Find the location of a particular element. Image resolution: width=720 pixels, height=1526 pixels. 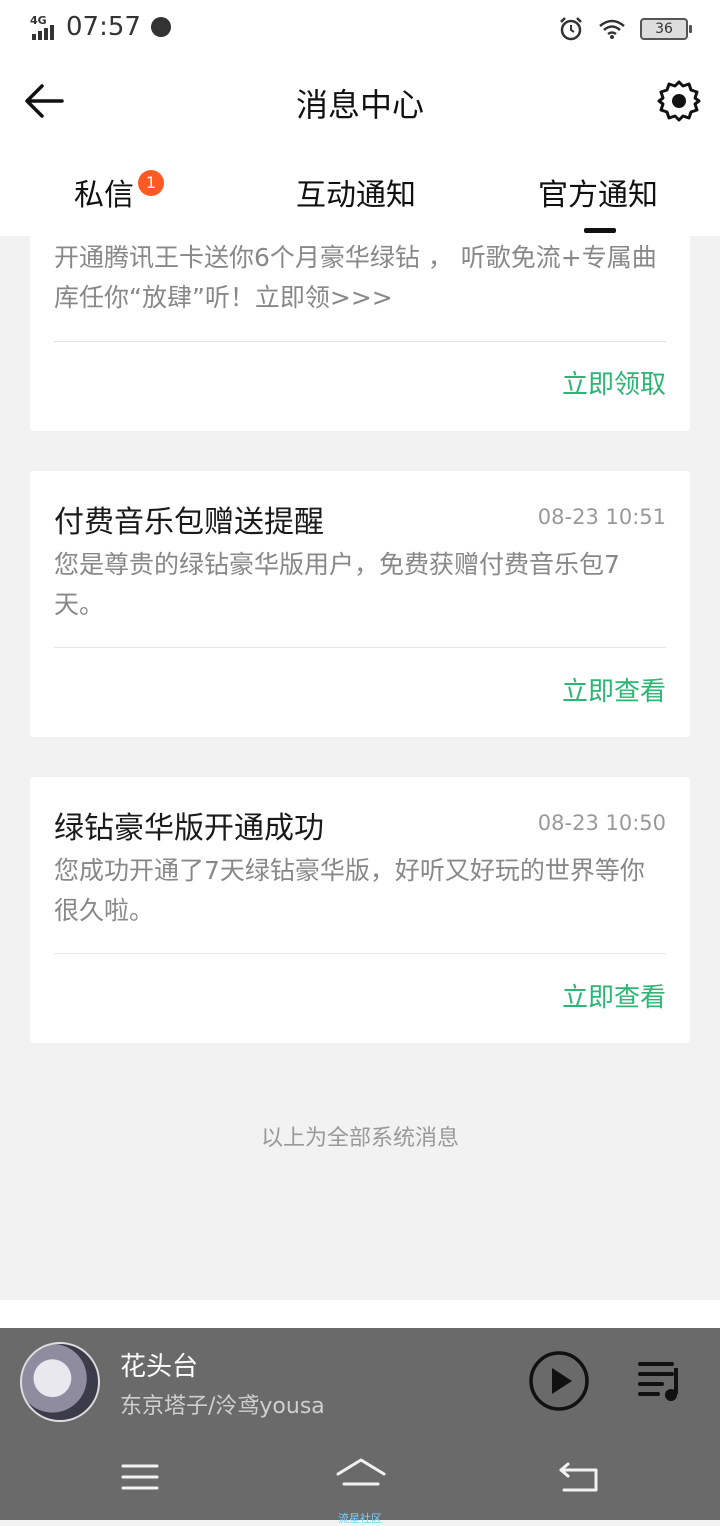

status-bar: 4G 07:57 36 is located at coordinates (360, 28).